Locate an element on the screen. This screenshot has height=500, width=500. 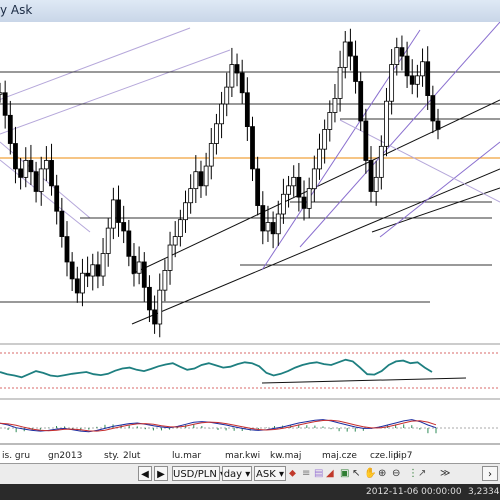
triangle-left-icon: ◀ is located at coordinates (145, 473).